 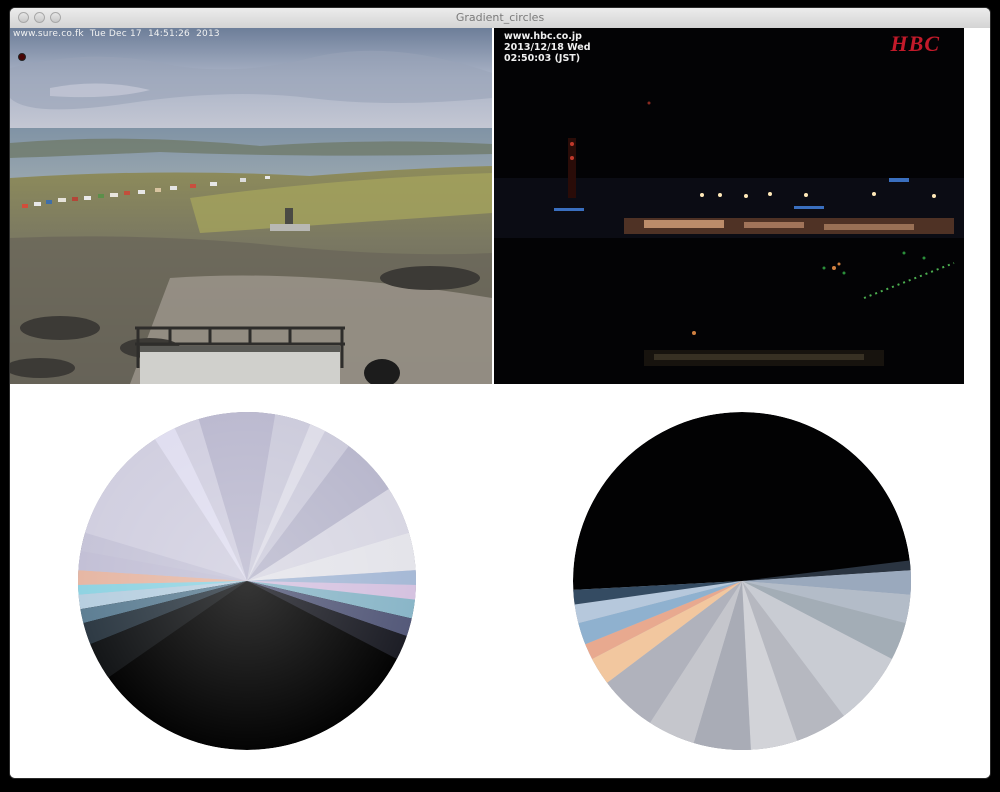 I want to click on webcam-caption-left: www.sure.co.fk Tue Dec 17 14:51:26 2013, so click(x=116, y=34).